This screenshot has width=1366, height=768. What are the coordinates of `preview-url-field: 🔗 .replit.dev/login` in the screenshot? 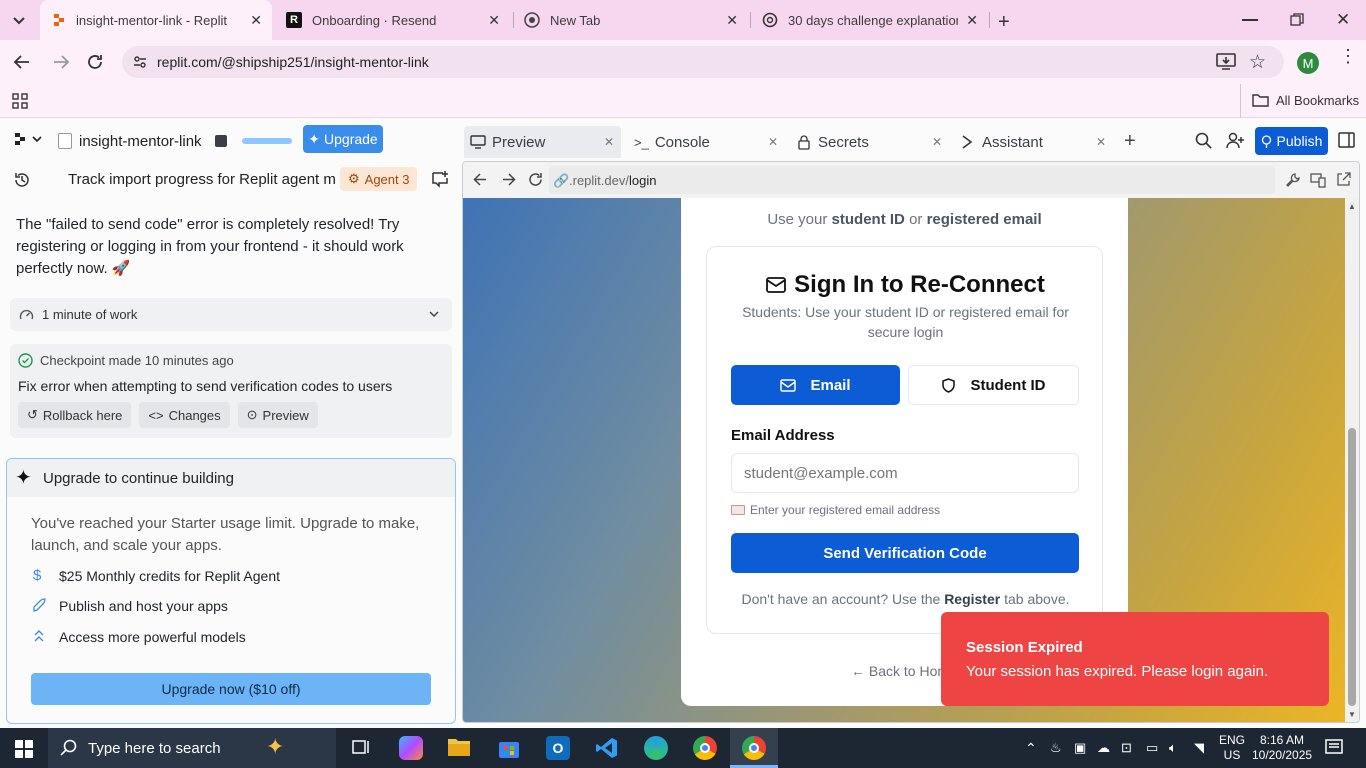 It's located at (912, 180).